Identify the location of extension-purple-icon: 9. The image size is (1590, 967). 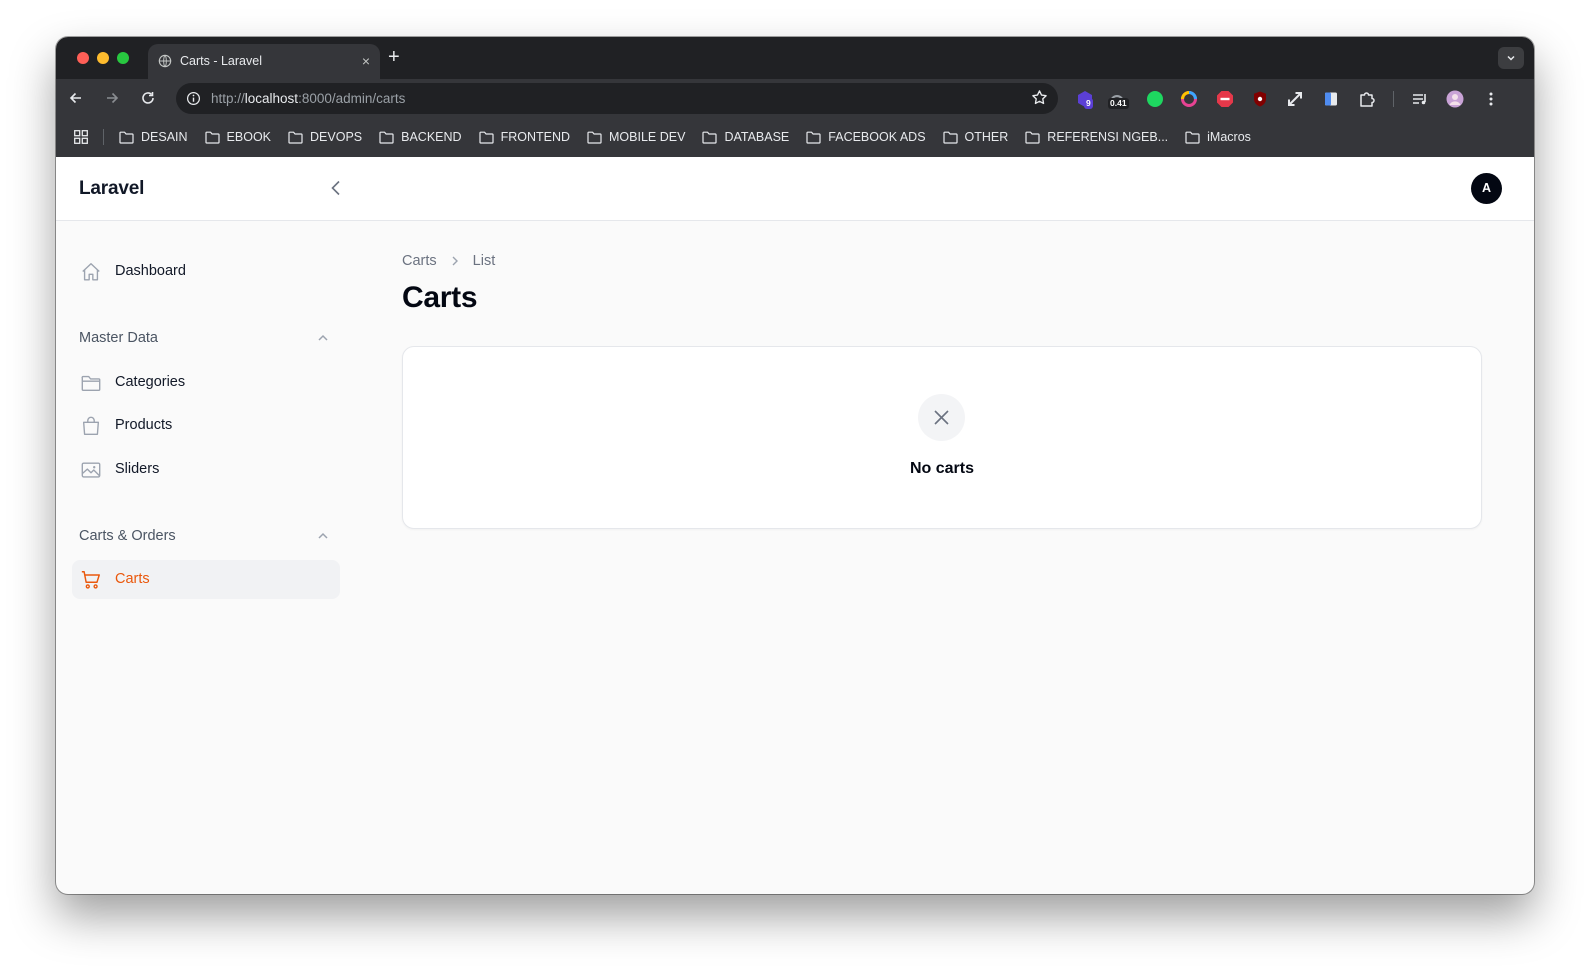
(1085, 99).